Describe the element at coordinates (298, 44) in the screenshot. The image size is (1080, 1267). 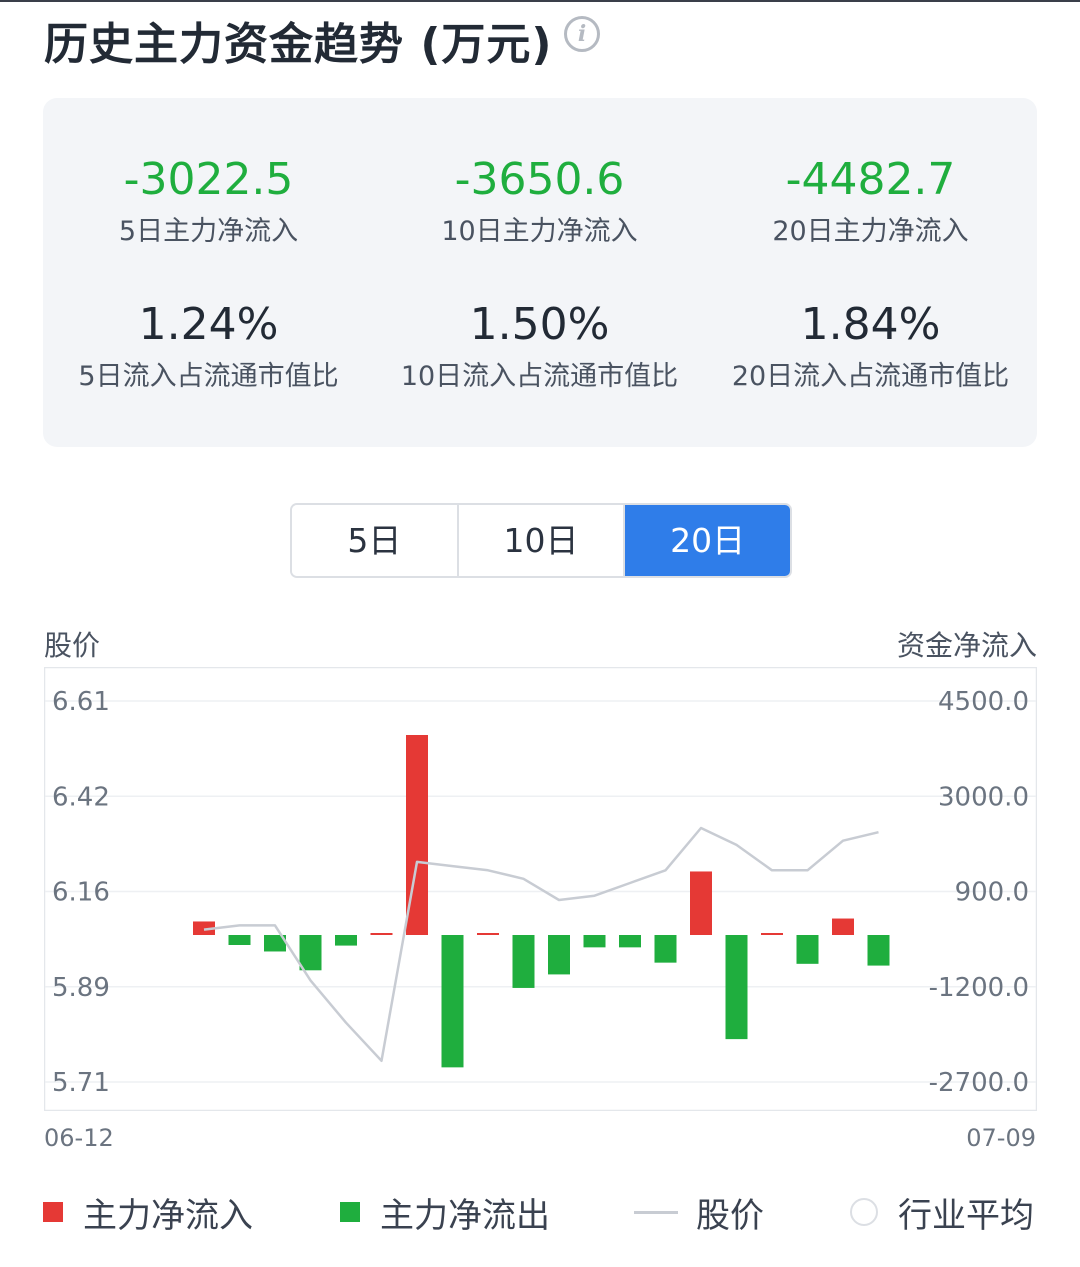
I see `page-title: 历史主力资金趋势 (万元)` at that location.